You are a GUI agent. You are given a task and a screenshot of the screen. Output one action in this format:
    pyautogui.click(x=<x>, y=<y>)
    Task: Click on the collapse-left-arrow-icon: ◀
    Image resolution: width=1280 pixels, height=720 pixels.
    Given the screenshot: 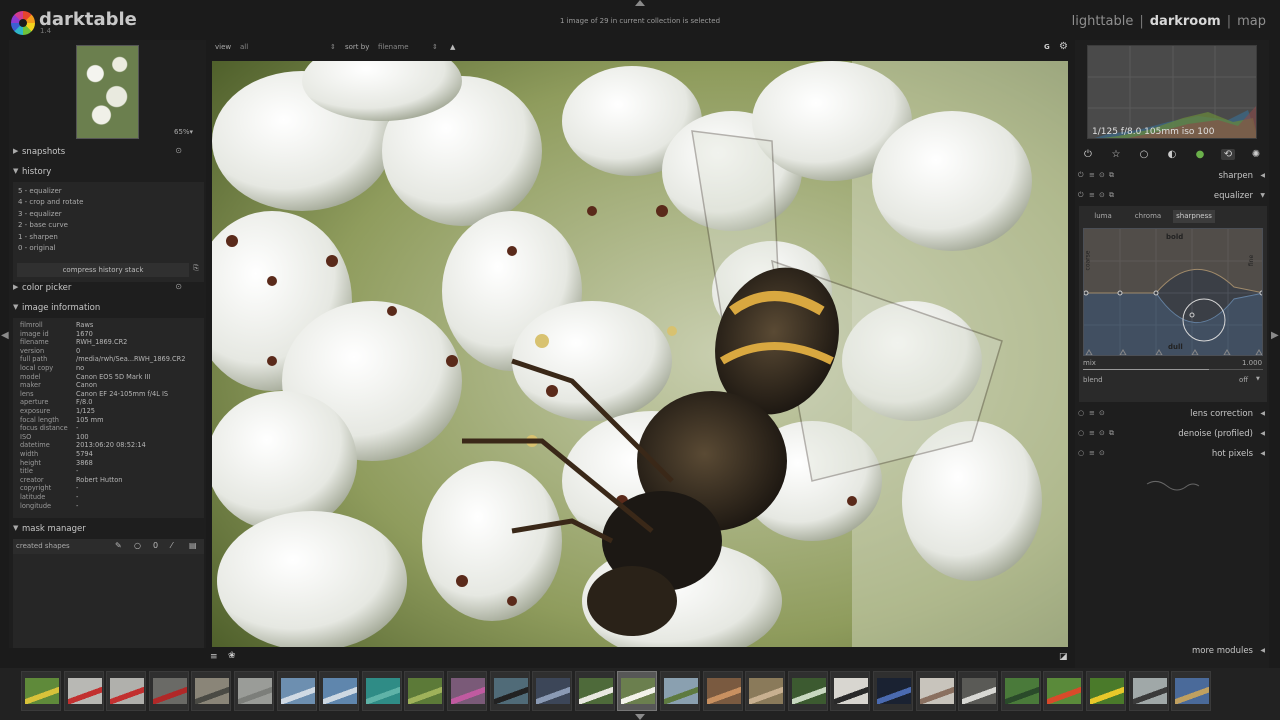 What is the action you would take?
    pyautogui.click(x=5, y=335)
    